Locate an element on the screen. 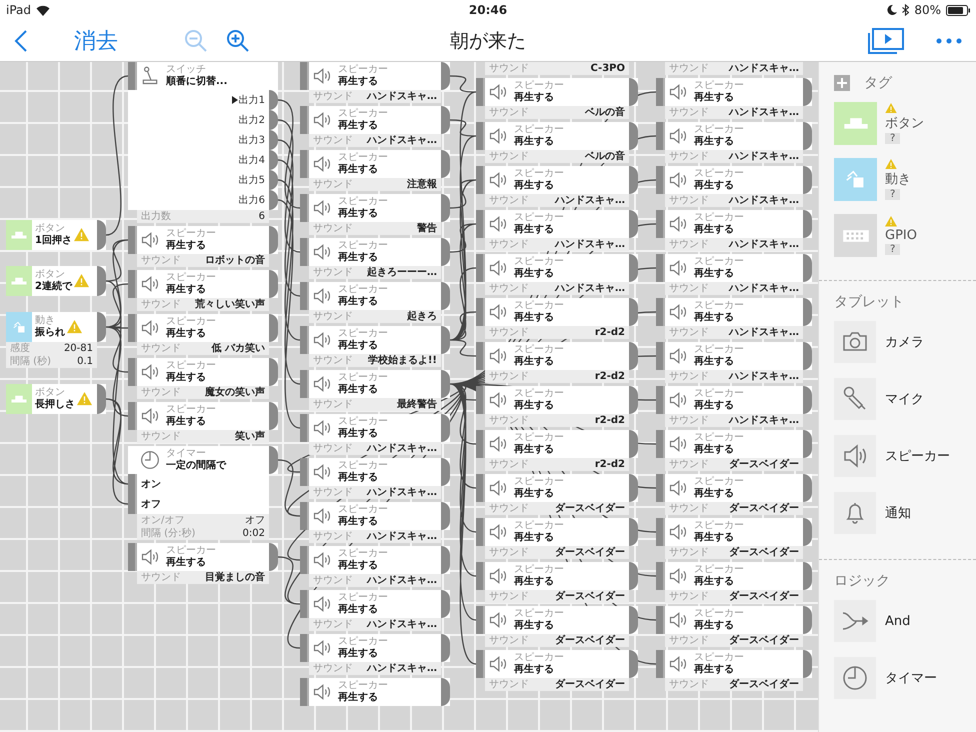 The height and width of the screenshot is (732, 976). sound-row: サウンド 起きろ is located at coordinates (375, 316).